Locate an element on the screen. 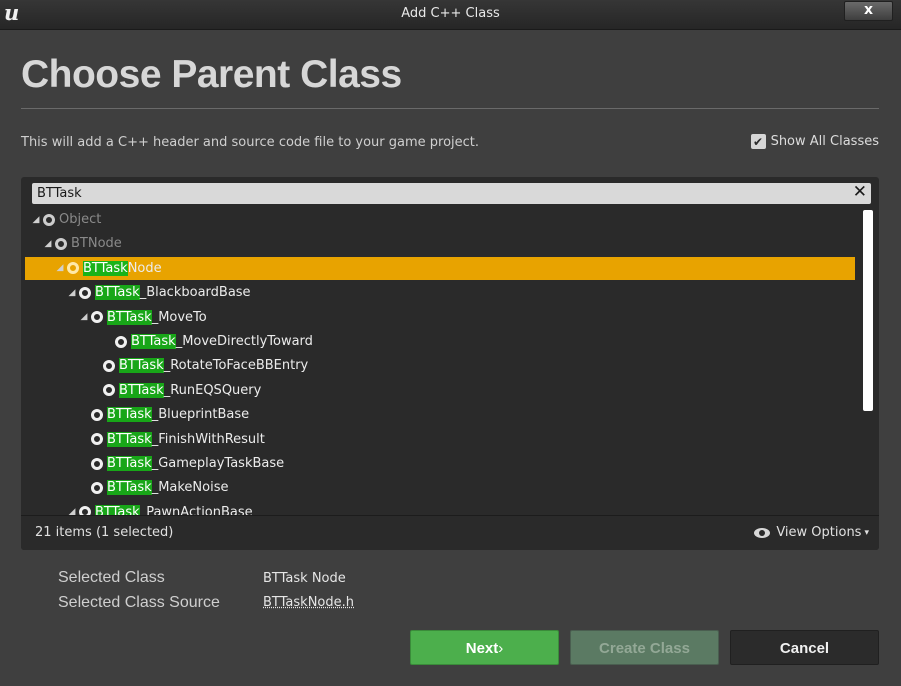 The height and width of the screenshot is (686, 901). cancel-button: Cancel is located at coordinates (804, 647).